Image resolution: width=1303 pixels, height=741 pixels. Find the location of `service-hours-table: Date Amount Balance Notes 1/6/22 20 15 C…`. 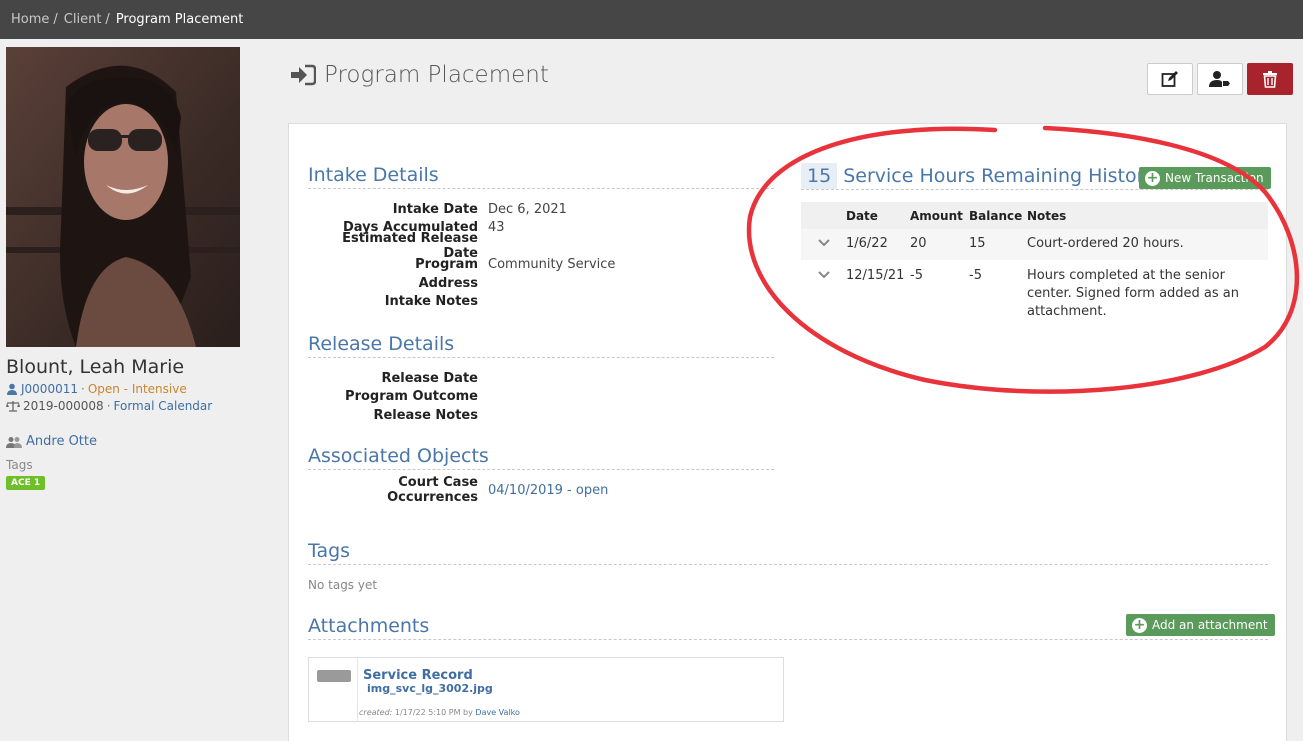

service-hours-table: Date Amount Balance Notes 1/6/22 20 15 C… is located at coordinates (1034, 261).